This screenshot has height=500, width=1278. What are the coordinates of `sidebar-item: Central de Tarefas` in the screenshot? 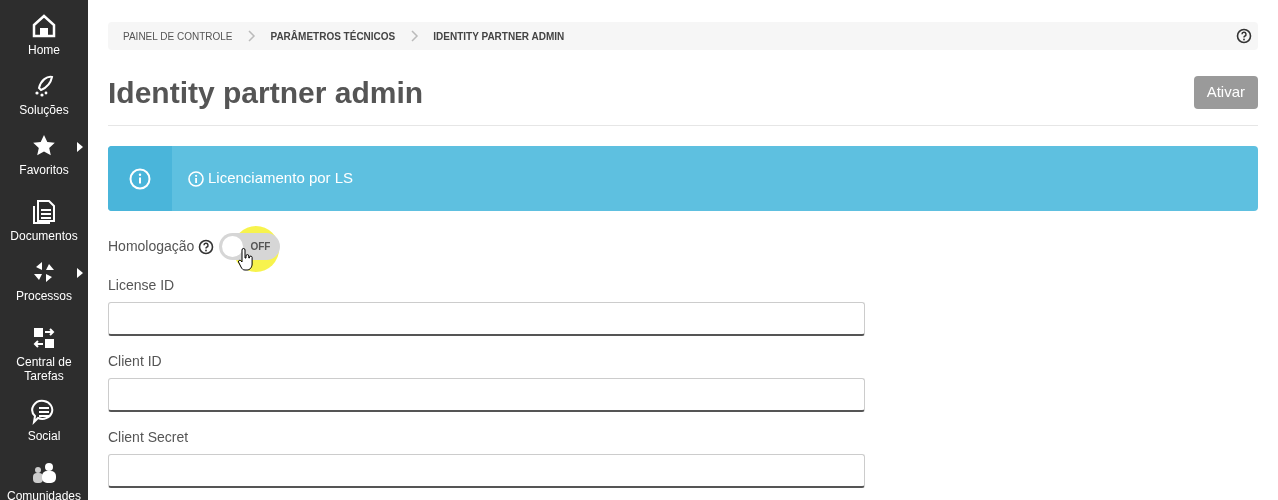 It's located at (44, 357).